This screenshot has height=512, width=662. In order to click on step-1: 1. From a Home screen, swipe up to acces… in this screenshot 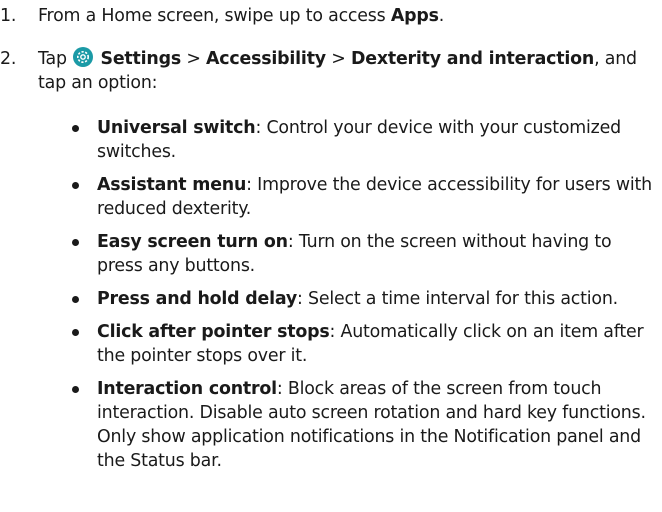, I will do `click(325, 16)`.